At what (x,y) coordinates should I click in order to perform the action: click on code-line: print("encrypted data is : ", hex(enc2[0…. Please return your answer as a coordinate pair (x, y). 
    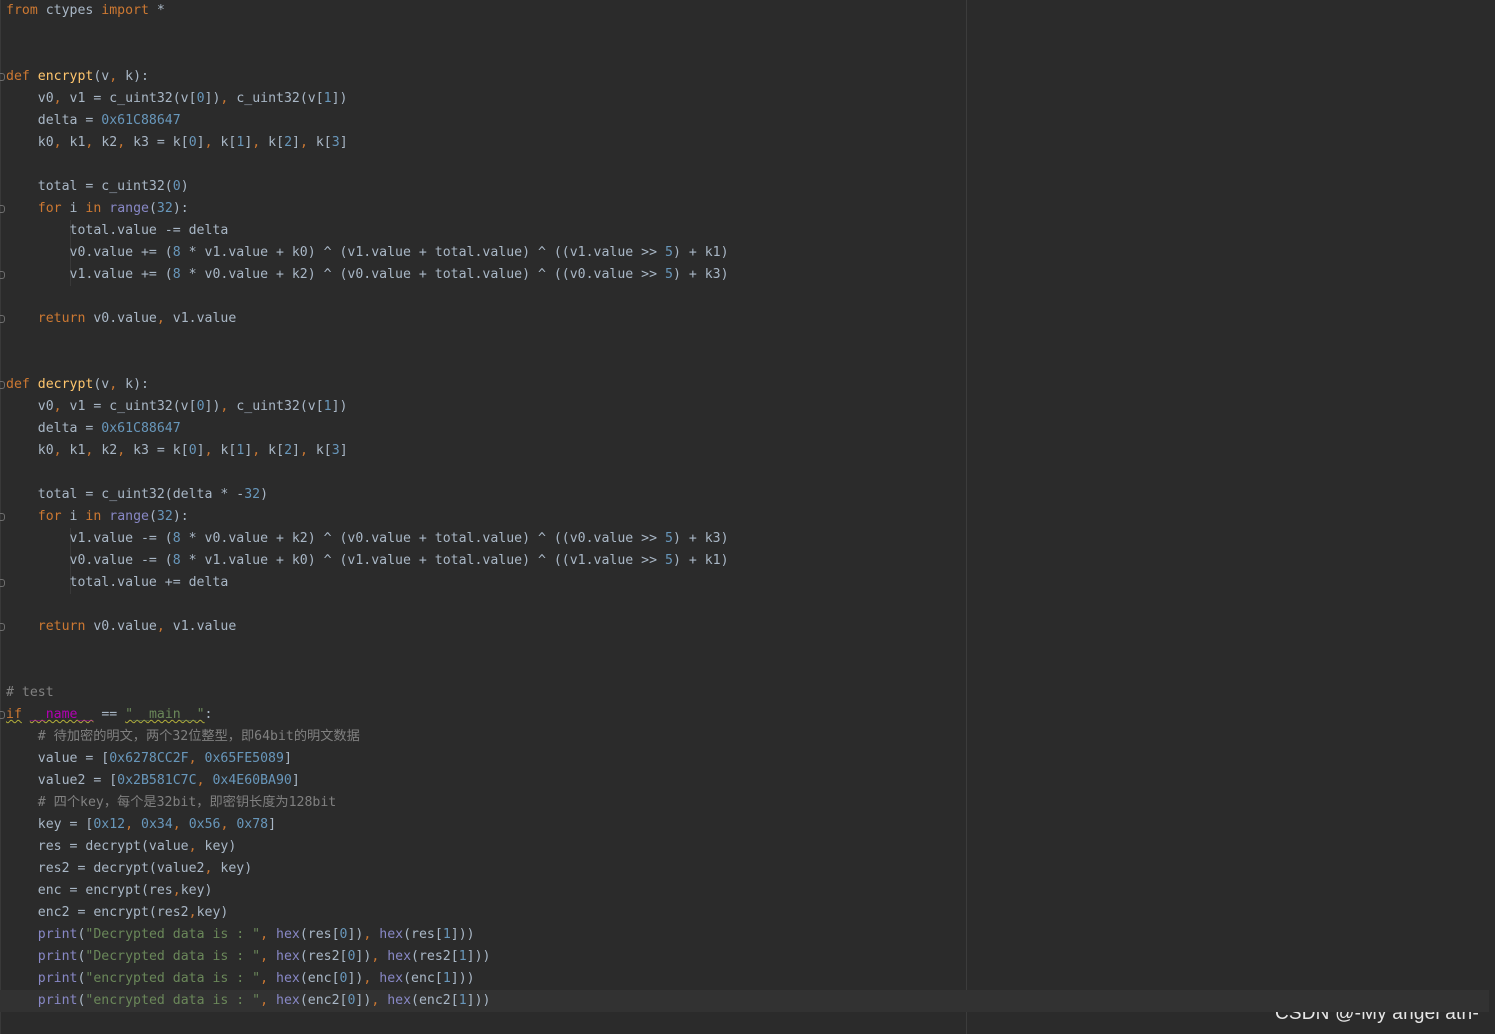
    Looking at the image, I should click on (744, 1001).